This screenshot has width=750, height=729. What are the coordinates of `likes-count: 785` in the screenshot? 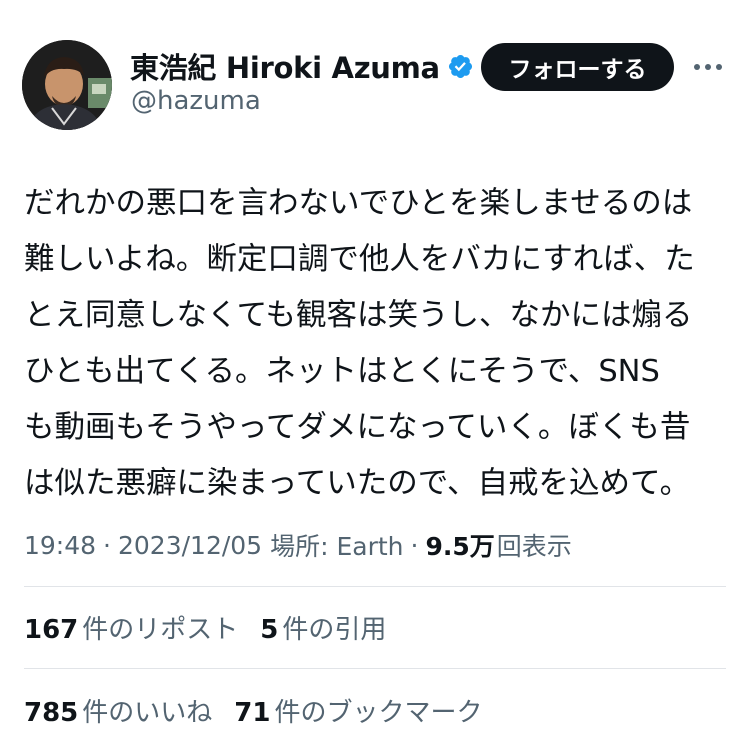 It's located at (51, 712).